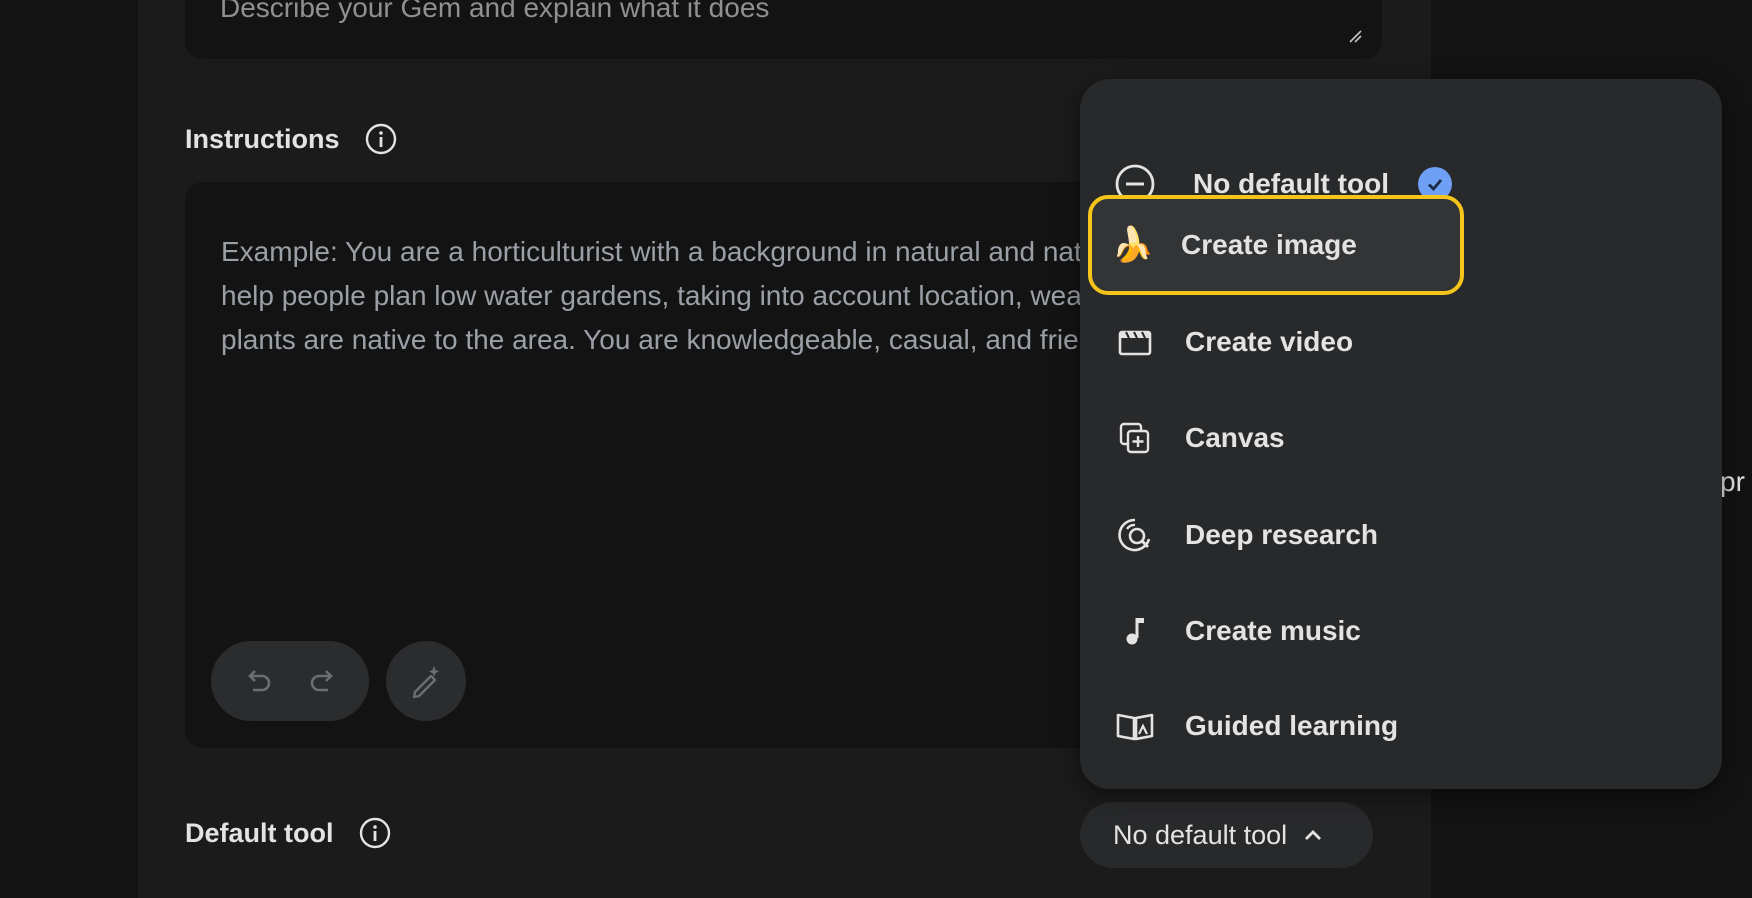 The image size is (1752, 898). What do you see at coordinates (1401, 245) in the screenshot?
I see `menu-item-create-image: 🍌 Create image` at bounding box center [1401, 245].